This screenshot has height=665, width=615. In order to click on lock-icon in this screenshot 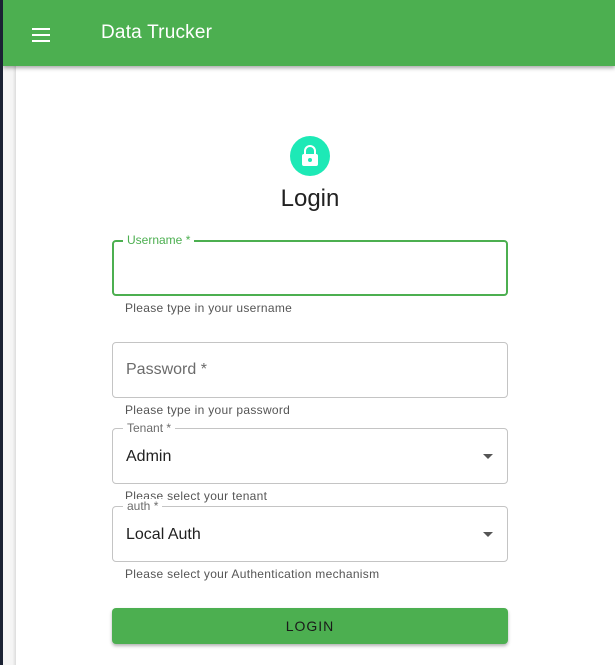, I will do `click(310, 155)`.